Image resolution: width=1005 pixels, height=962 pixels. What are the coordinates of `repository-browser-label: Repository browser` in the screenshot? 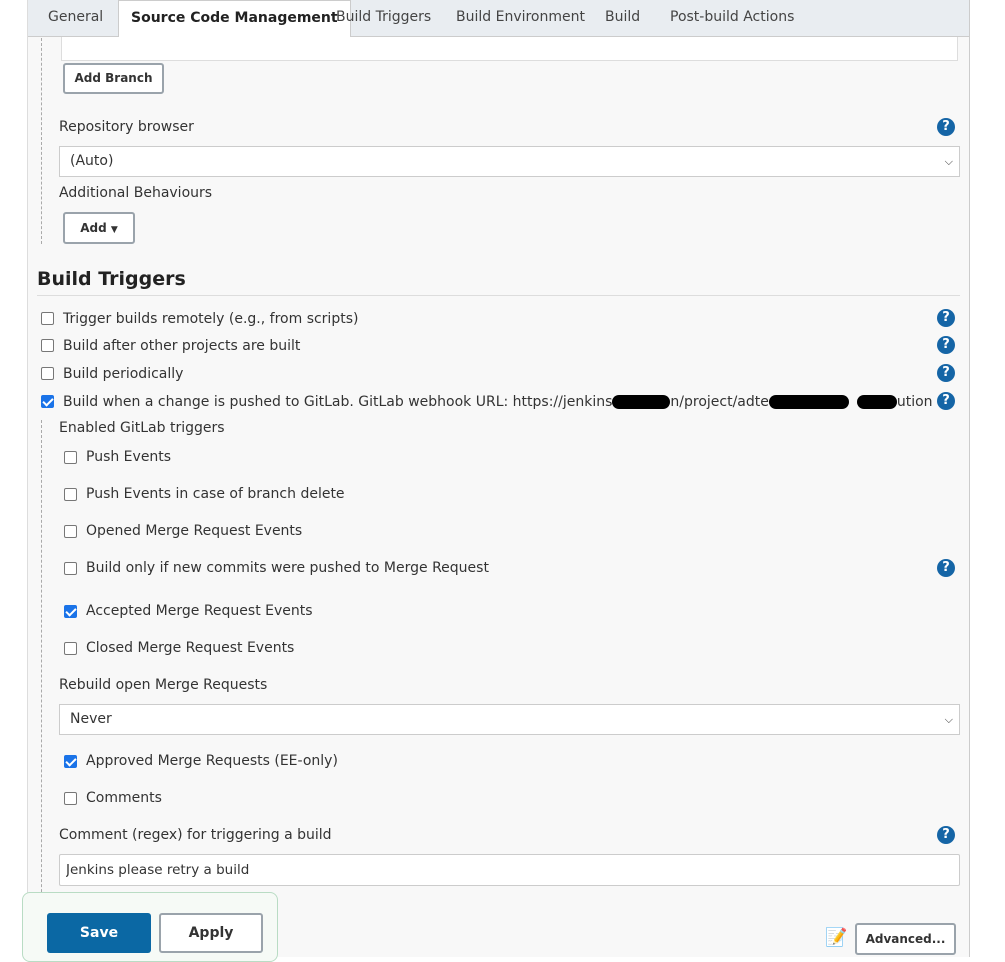 It's located at (126, 127).